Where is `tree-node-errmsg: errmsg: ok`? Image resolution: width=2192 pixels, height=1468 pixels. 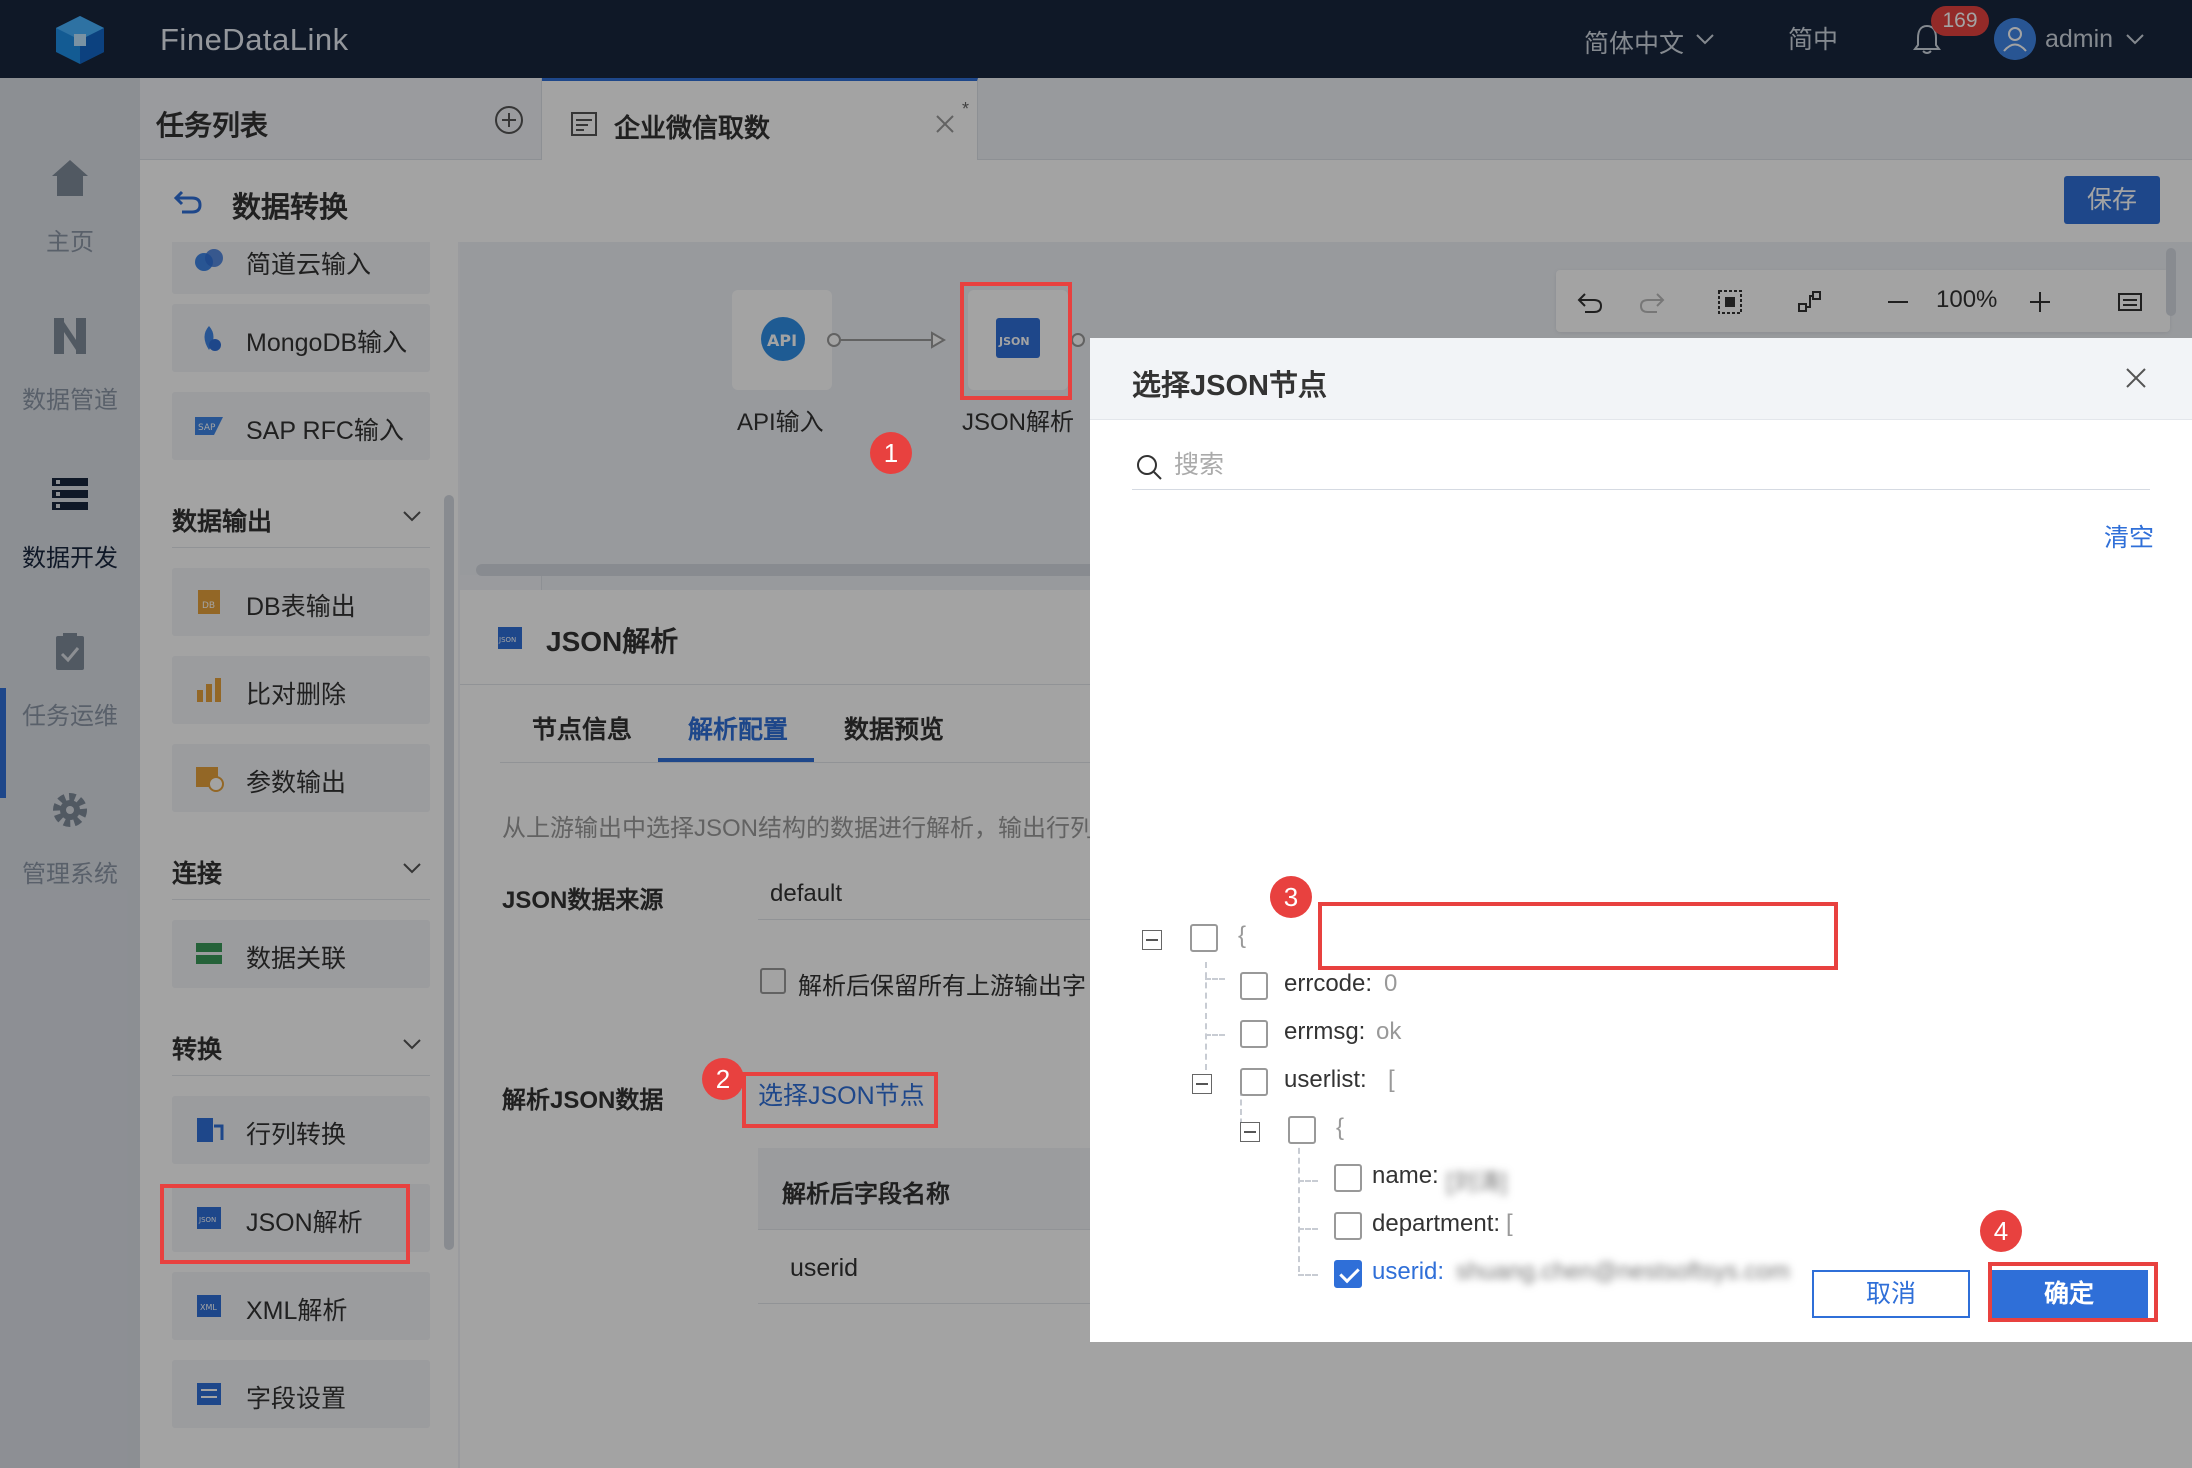
tree-node-errmsg: errmsg: ok is located at coordinates (1440, 1034).